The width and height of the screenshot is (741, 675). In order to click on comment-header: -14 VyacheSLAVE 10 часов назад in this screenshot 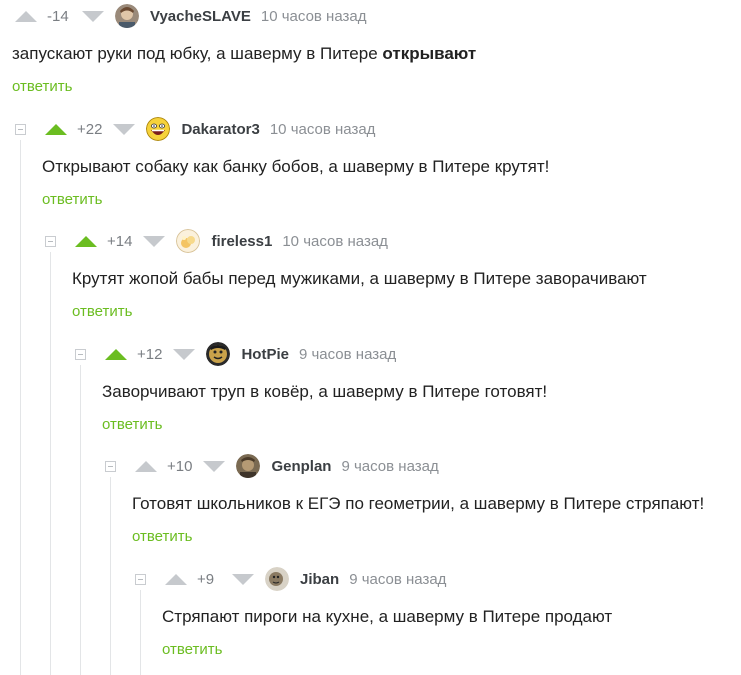, I will do `click(190, 16)`.